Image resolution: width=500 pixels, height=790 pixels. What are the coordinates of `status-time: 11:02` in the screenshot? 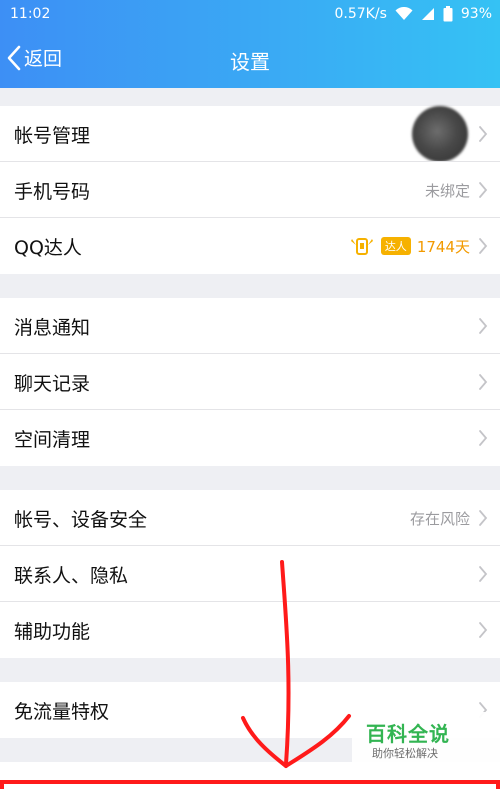 It's located at (30, 14).